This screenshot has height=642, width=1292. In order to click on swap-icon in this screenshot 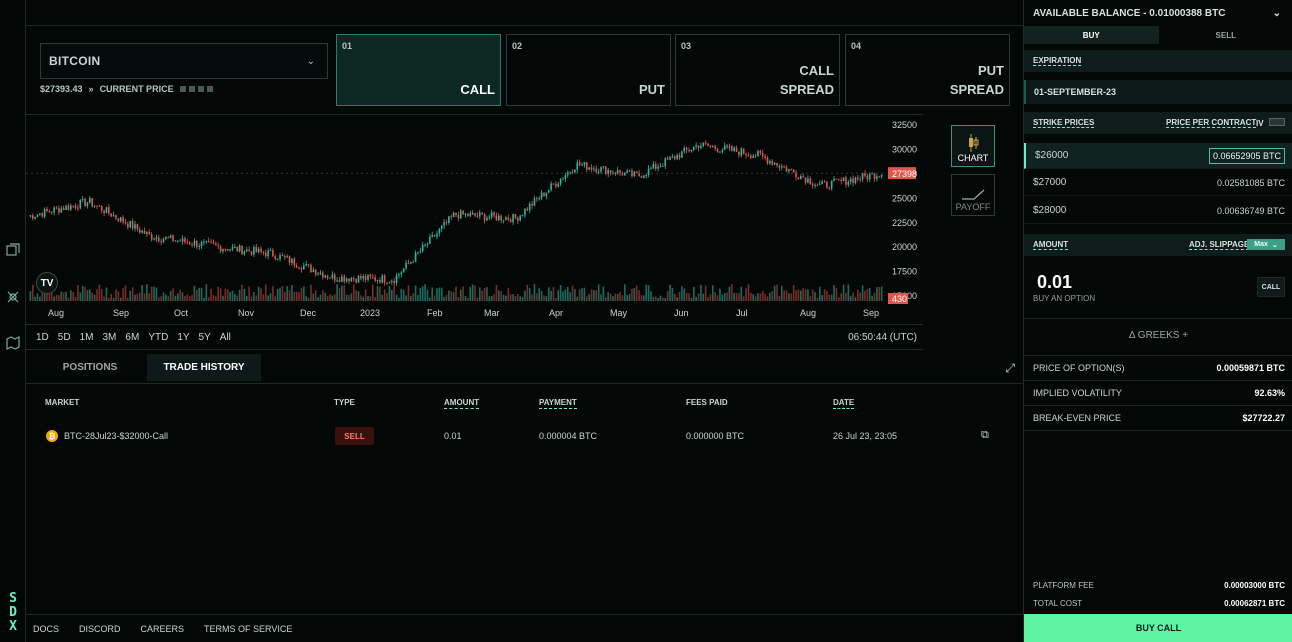, I will do `click(13, 250)`.